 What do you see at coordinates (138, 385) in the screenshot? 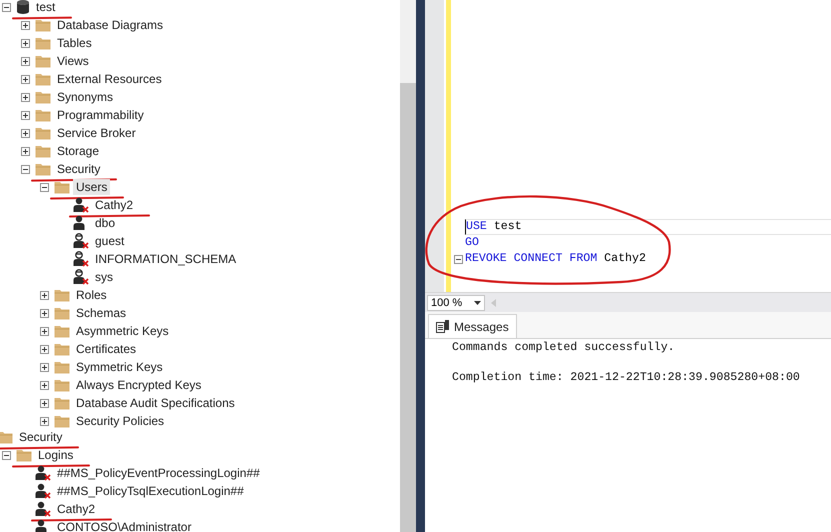
I see `tree-item: Always Encrypted Keys` at bounding box center [138, 385].